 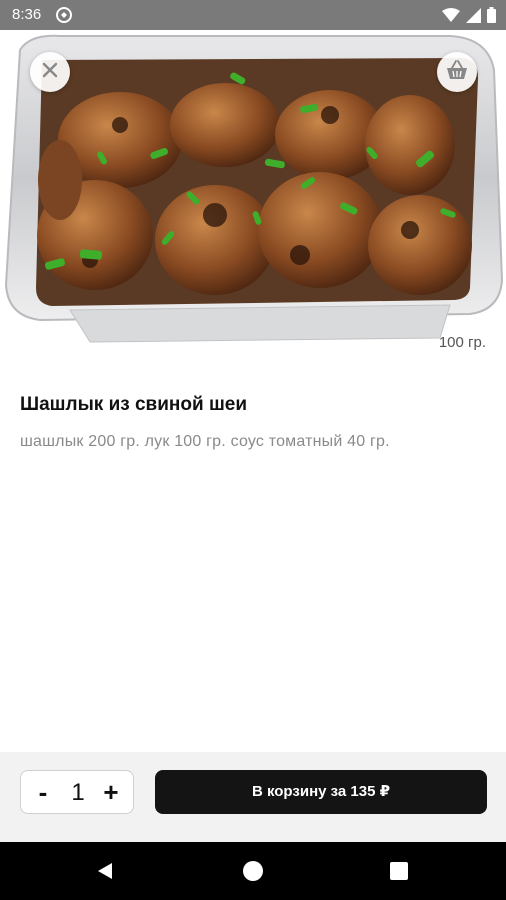 I want to click on basket-button, so click(x=457, y=72).